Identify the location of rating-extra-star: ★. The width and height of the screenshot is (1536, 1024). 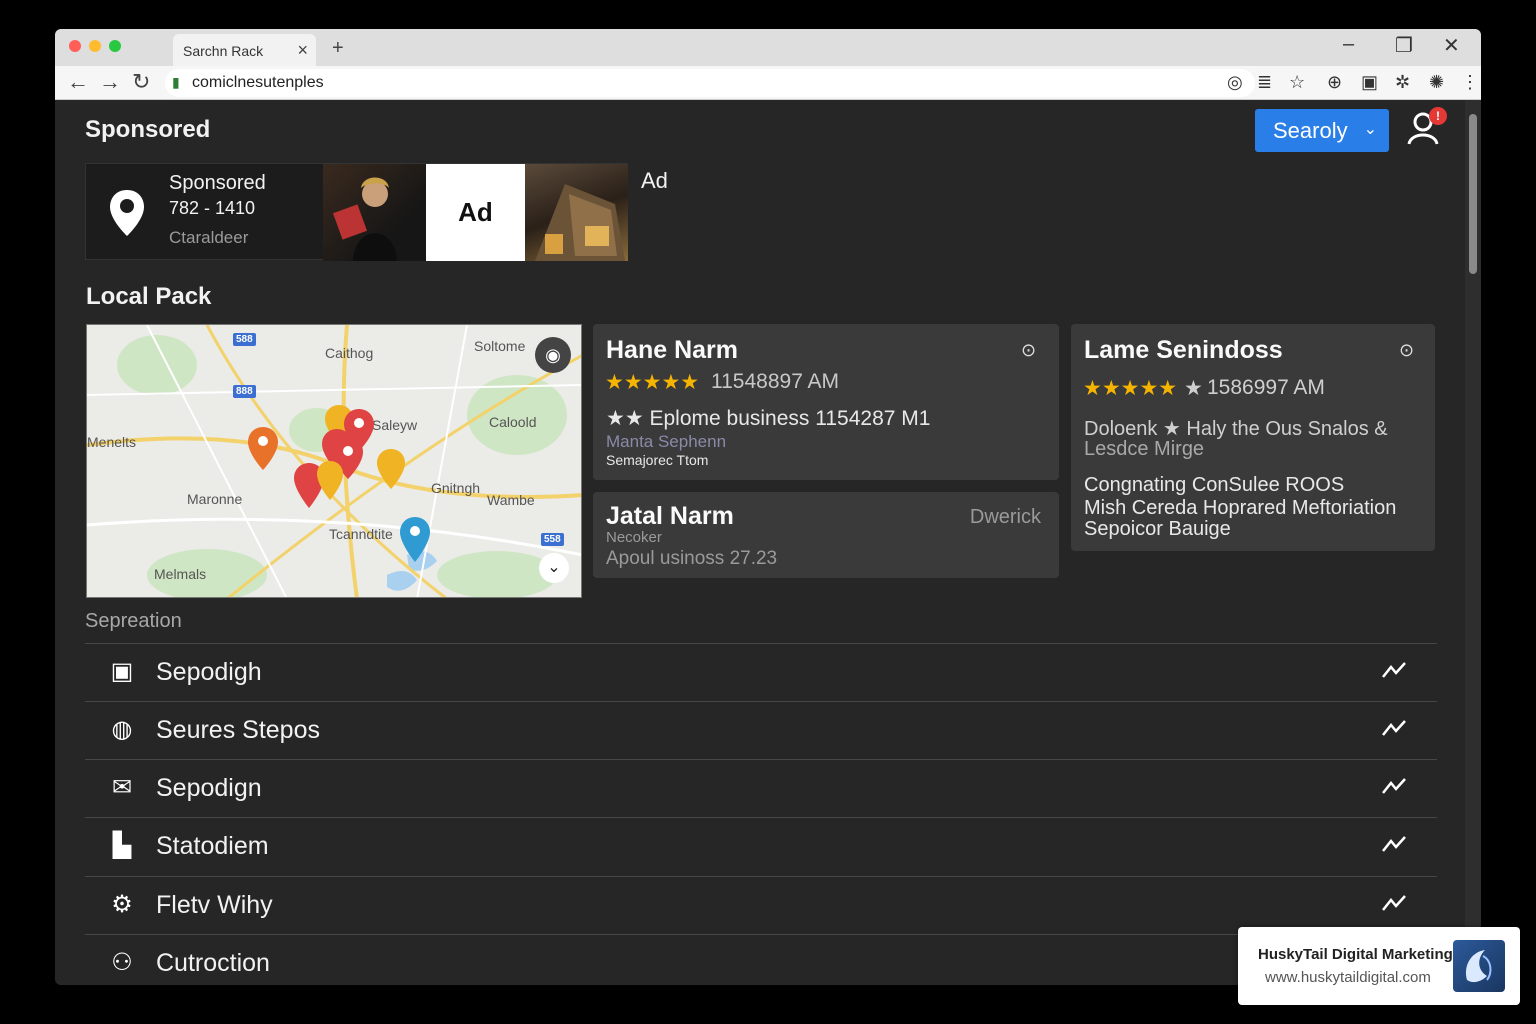
(1193, 388).